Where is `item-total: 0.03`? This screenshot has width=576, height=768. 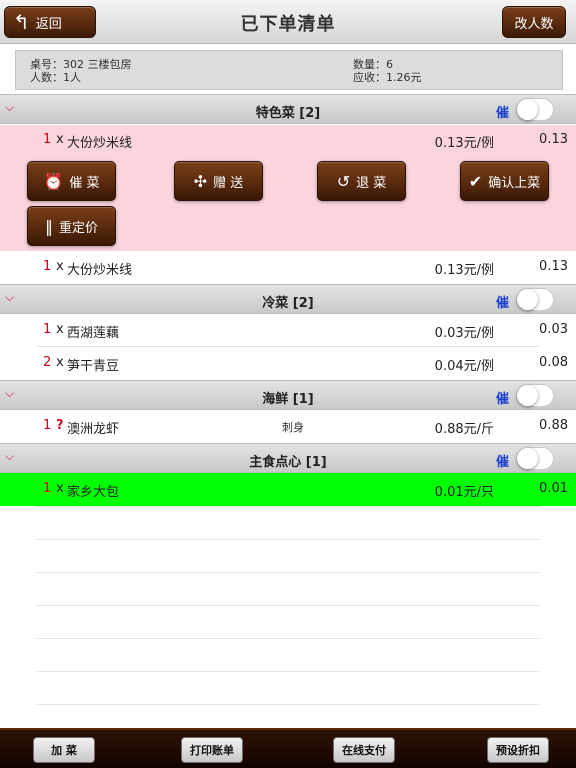 item-total: 0.03 is located at coordinates (553, 329).